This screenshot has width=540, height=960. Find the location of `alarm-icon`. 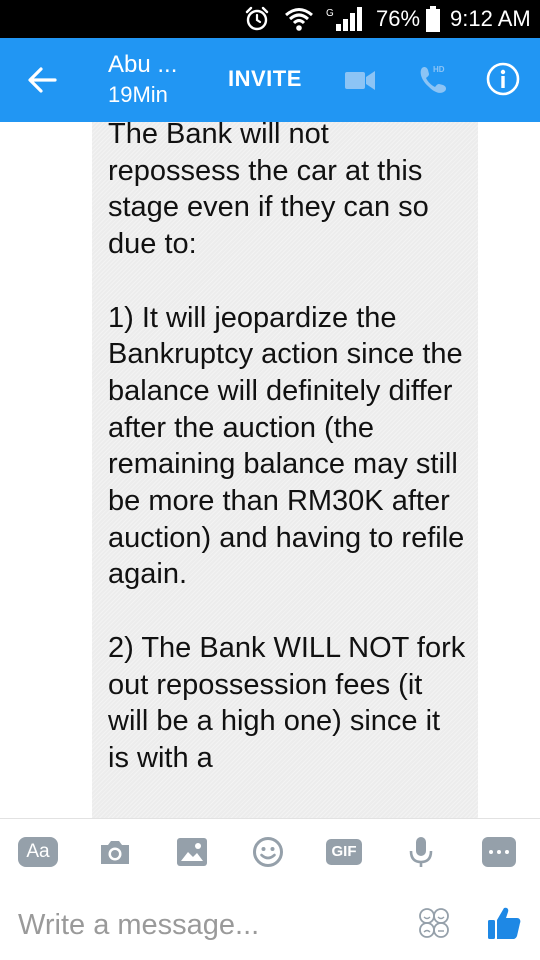

alarm-icon is located at coordinates (257, 18).